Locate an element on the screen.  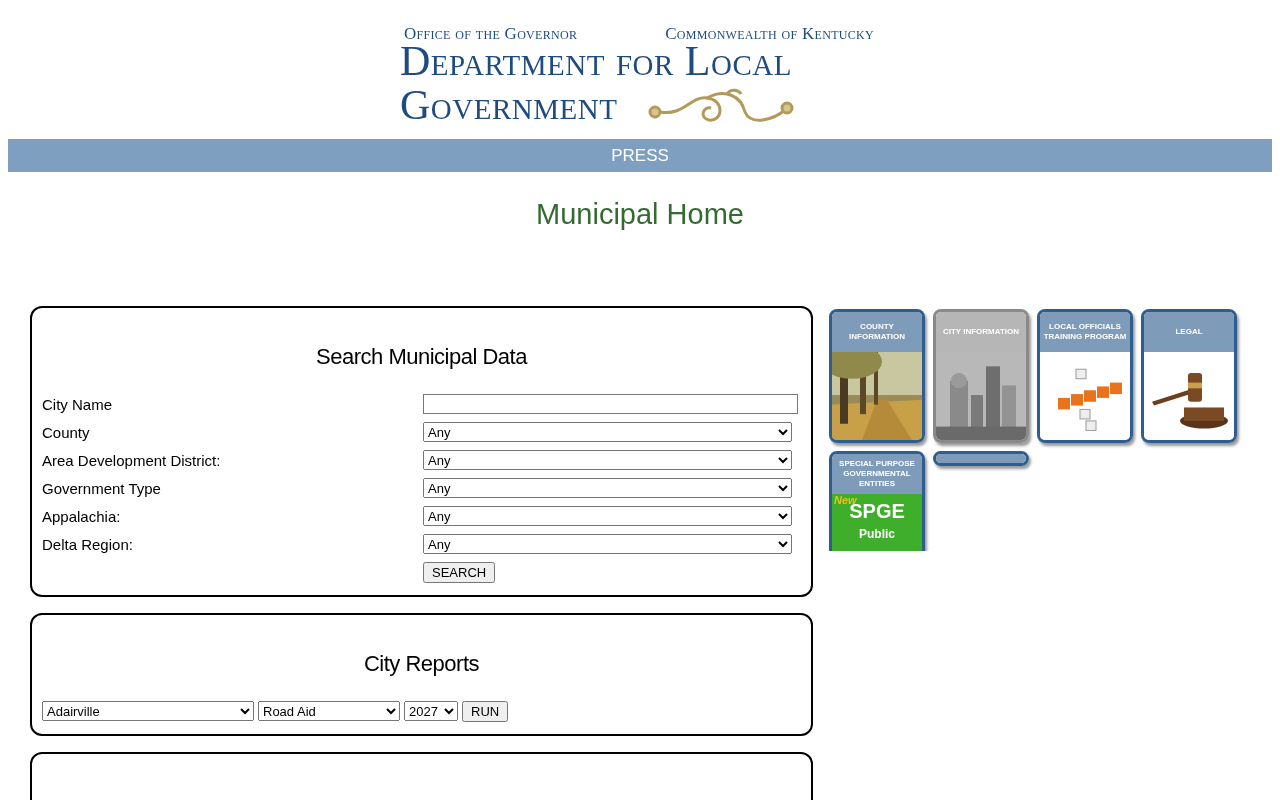
tile-label: CITY INFORMATION is located at coordinates (981, 332).